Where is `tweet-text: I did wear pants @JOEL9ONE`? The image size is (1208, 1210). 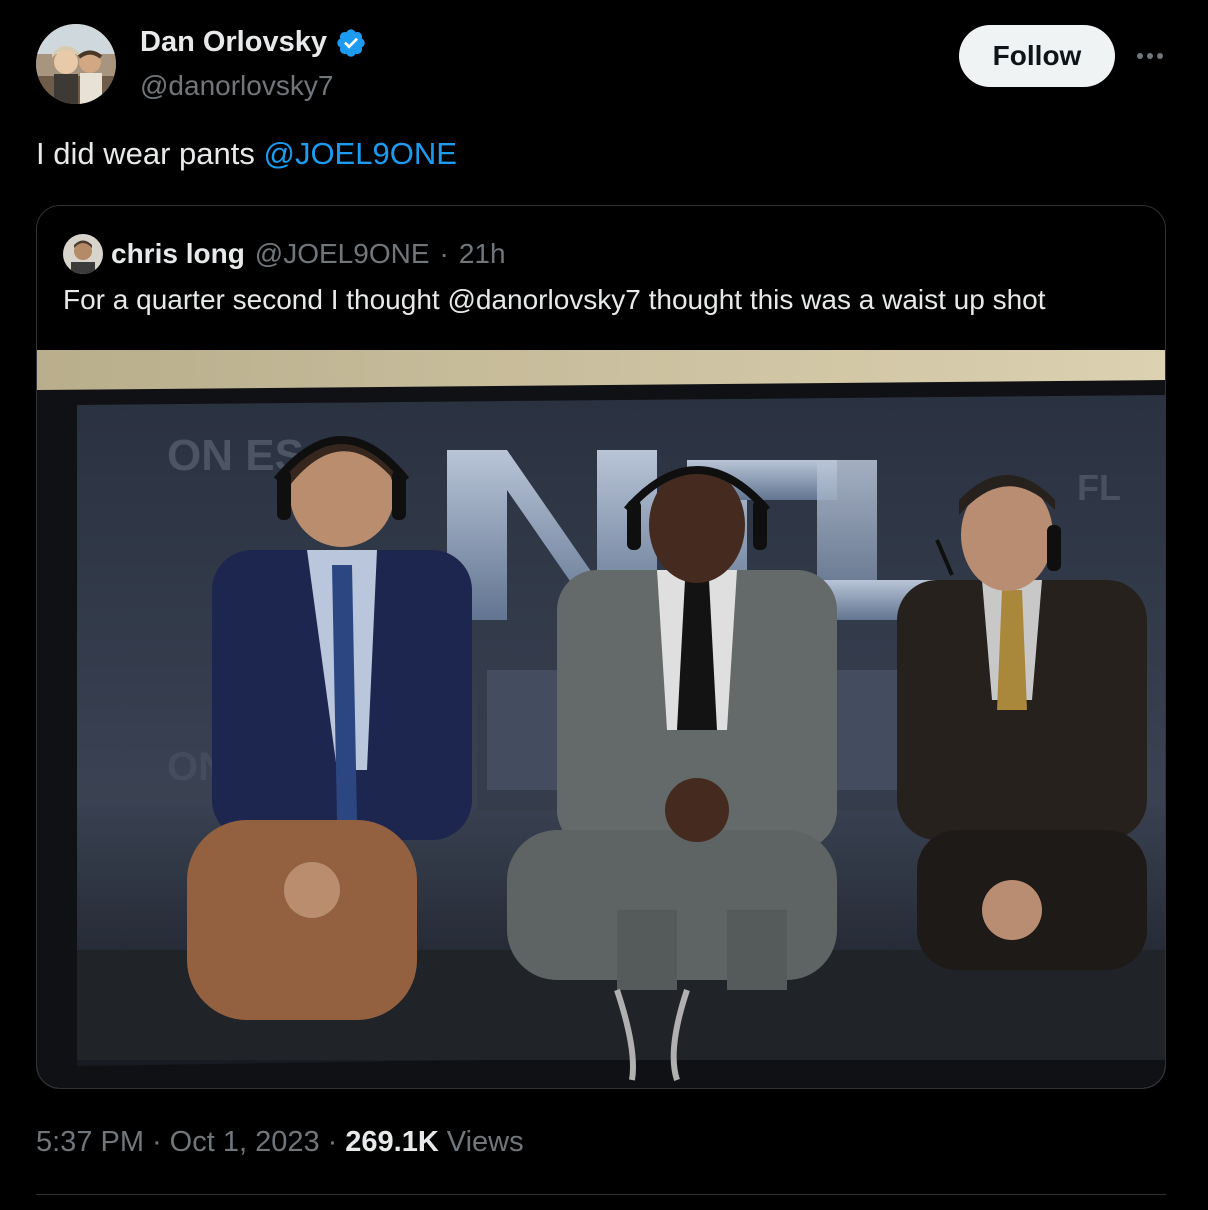
tweet-text: I did wear pants @JOEL9ONE is located at coordinates (246, 154).